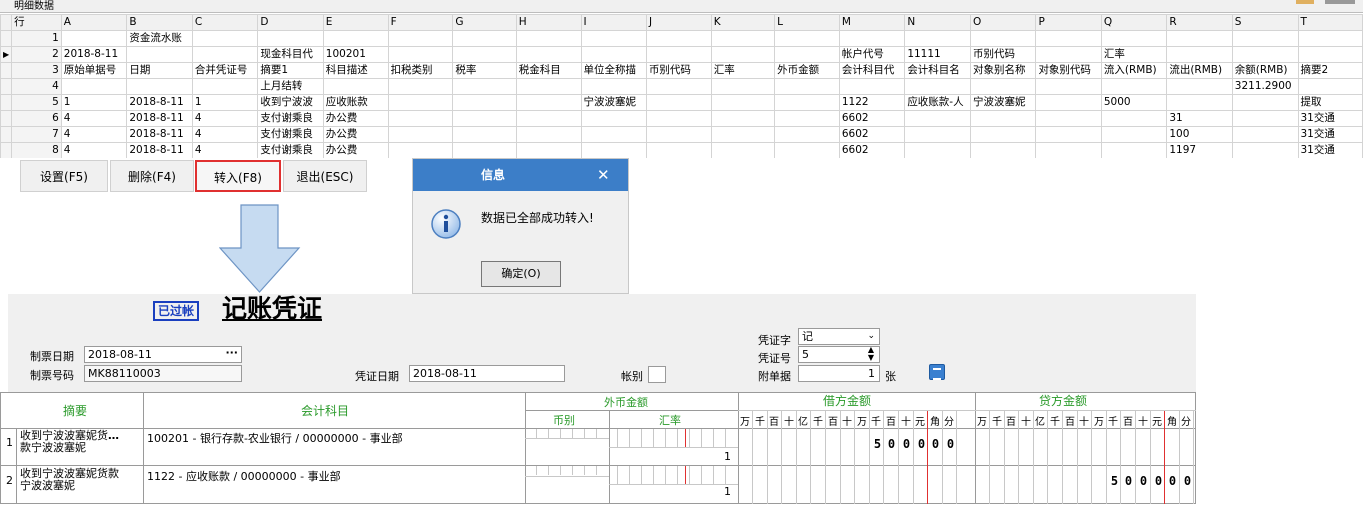 The width and height of the screenshot is (1363, 510). What do you see at coordinates (548, 22) in the screenshot?
I see `column-header: H` at bounding box center [548, 22].